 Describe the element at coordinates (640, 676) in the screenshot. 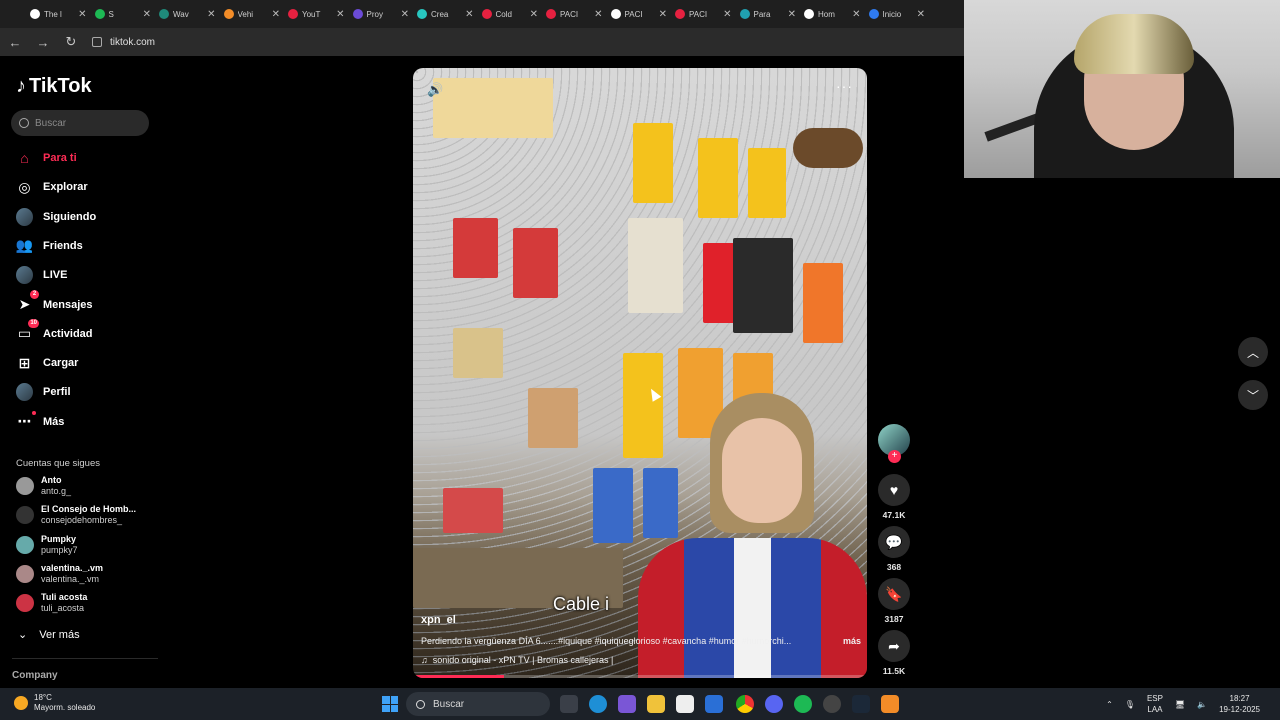

I see `video-progress-bar` at that location.